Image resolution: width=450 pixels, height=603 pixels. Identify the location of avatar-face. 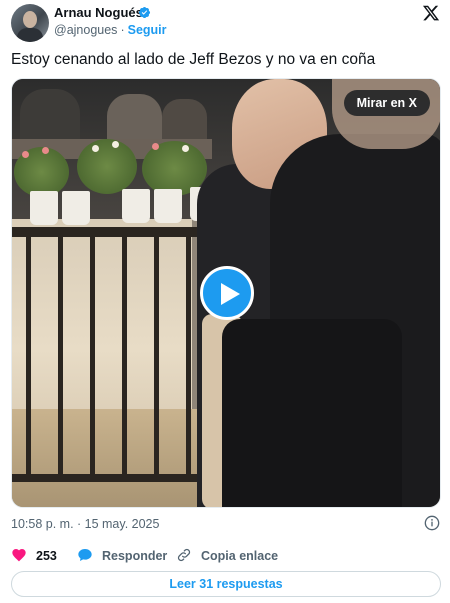
(30, 19).